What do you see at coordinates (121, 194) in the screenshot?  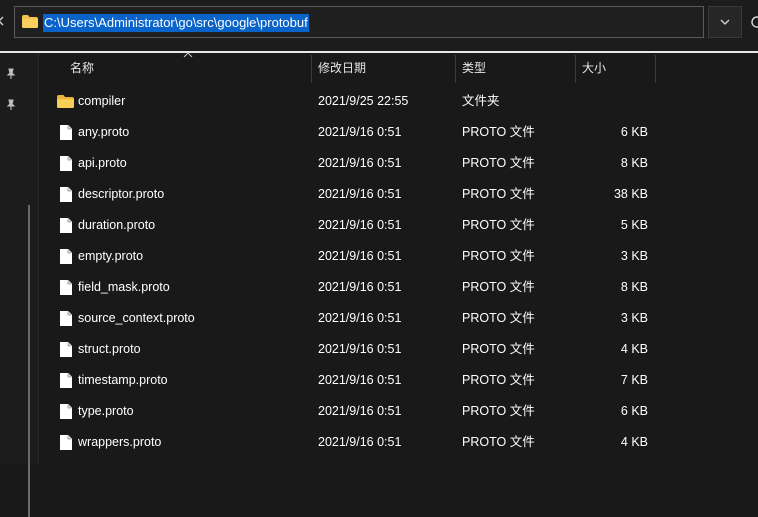 I see `file-name: descriptor.proto` at bounding box center [121, 194].